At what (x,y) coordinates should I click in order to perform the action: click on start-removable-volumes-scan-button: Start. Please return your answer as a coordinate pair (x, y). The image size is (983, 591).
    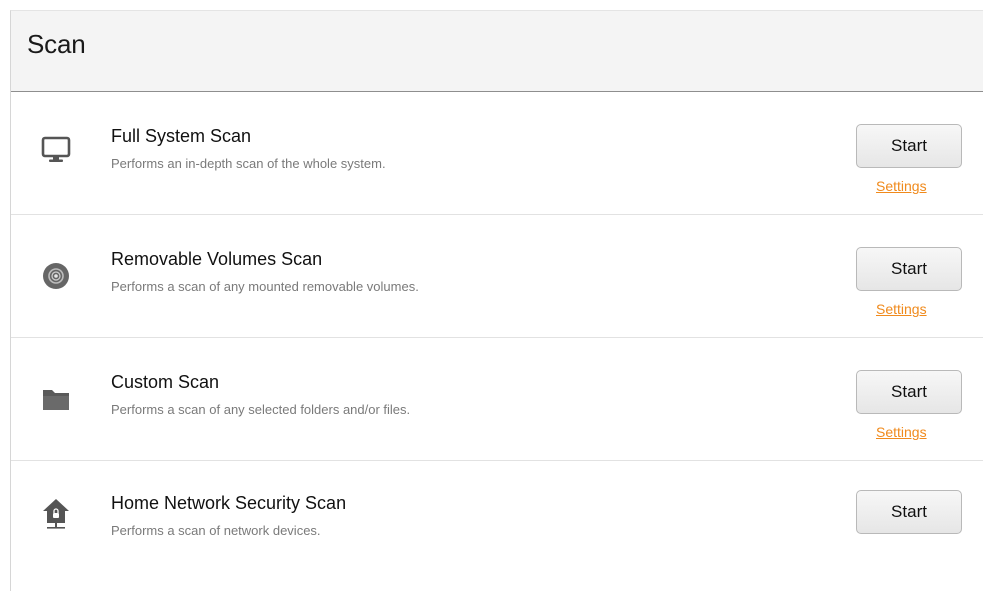
    Looking at the image, I should click on (909, 269).